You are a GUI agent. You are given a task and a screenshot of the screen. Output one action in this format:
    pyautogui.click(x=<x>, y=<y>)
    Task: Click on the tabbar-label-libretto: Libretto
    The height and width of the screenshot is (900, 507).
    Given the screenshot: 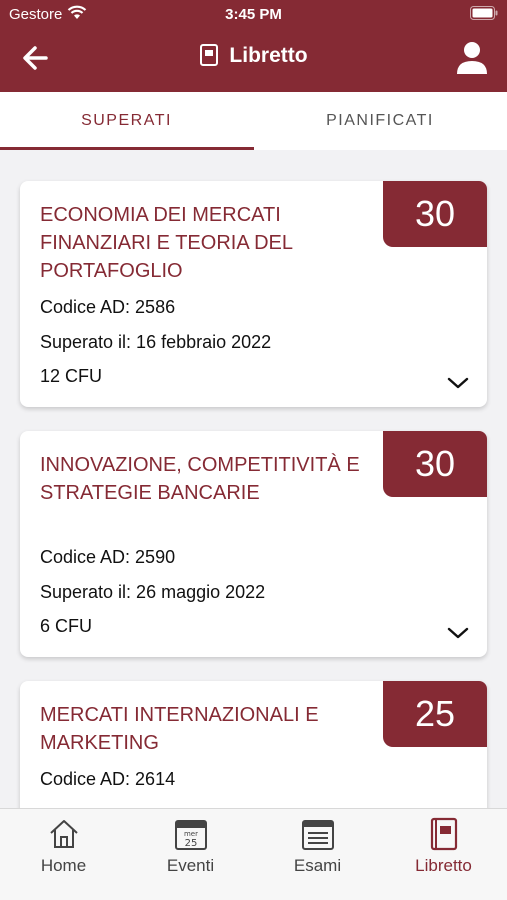 What is the action you would take?
    pyautogui.click(x=443, y=865)
    